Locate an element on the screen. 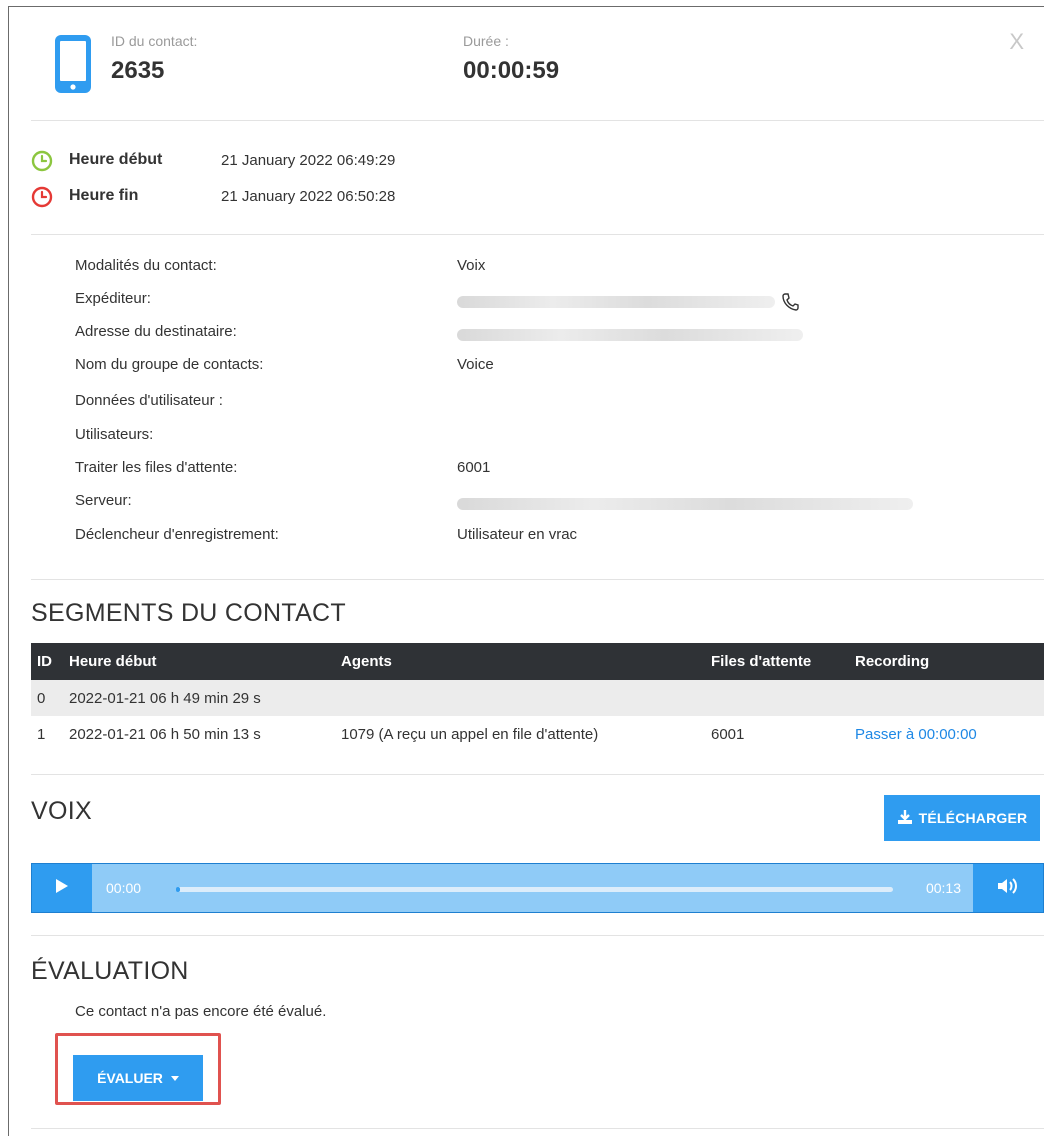 The height and width of the screenshot is (1136, 1044). duration-label: Durée : is located at coordinates (486, 41).